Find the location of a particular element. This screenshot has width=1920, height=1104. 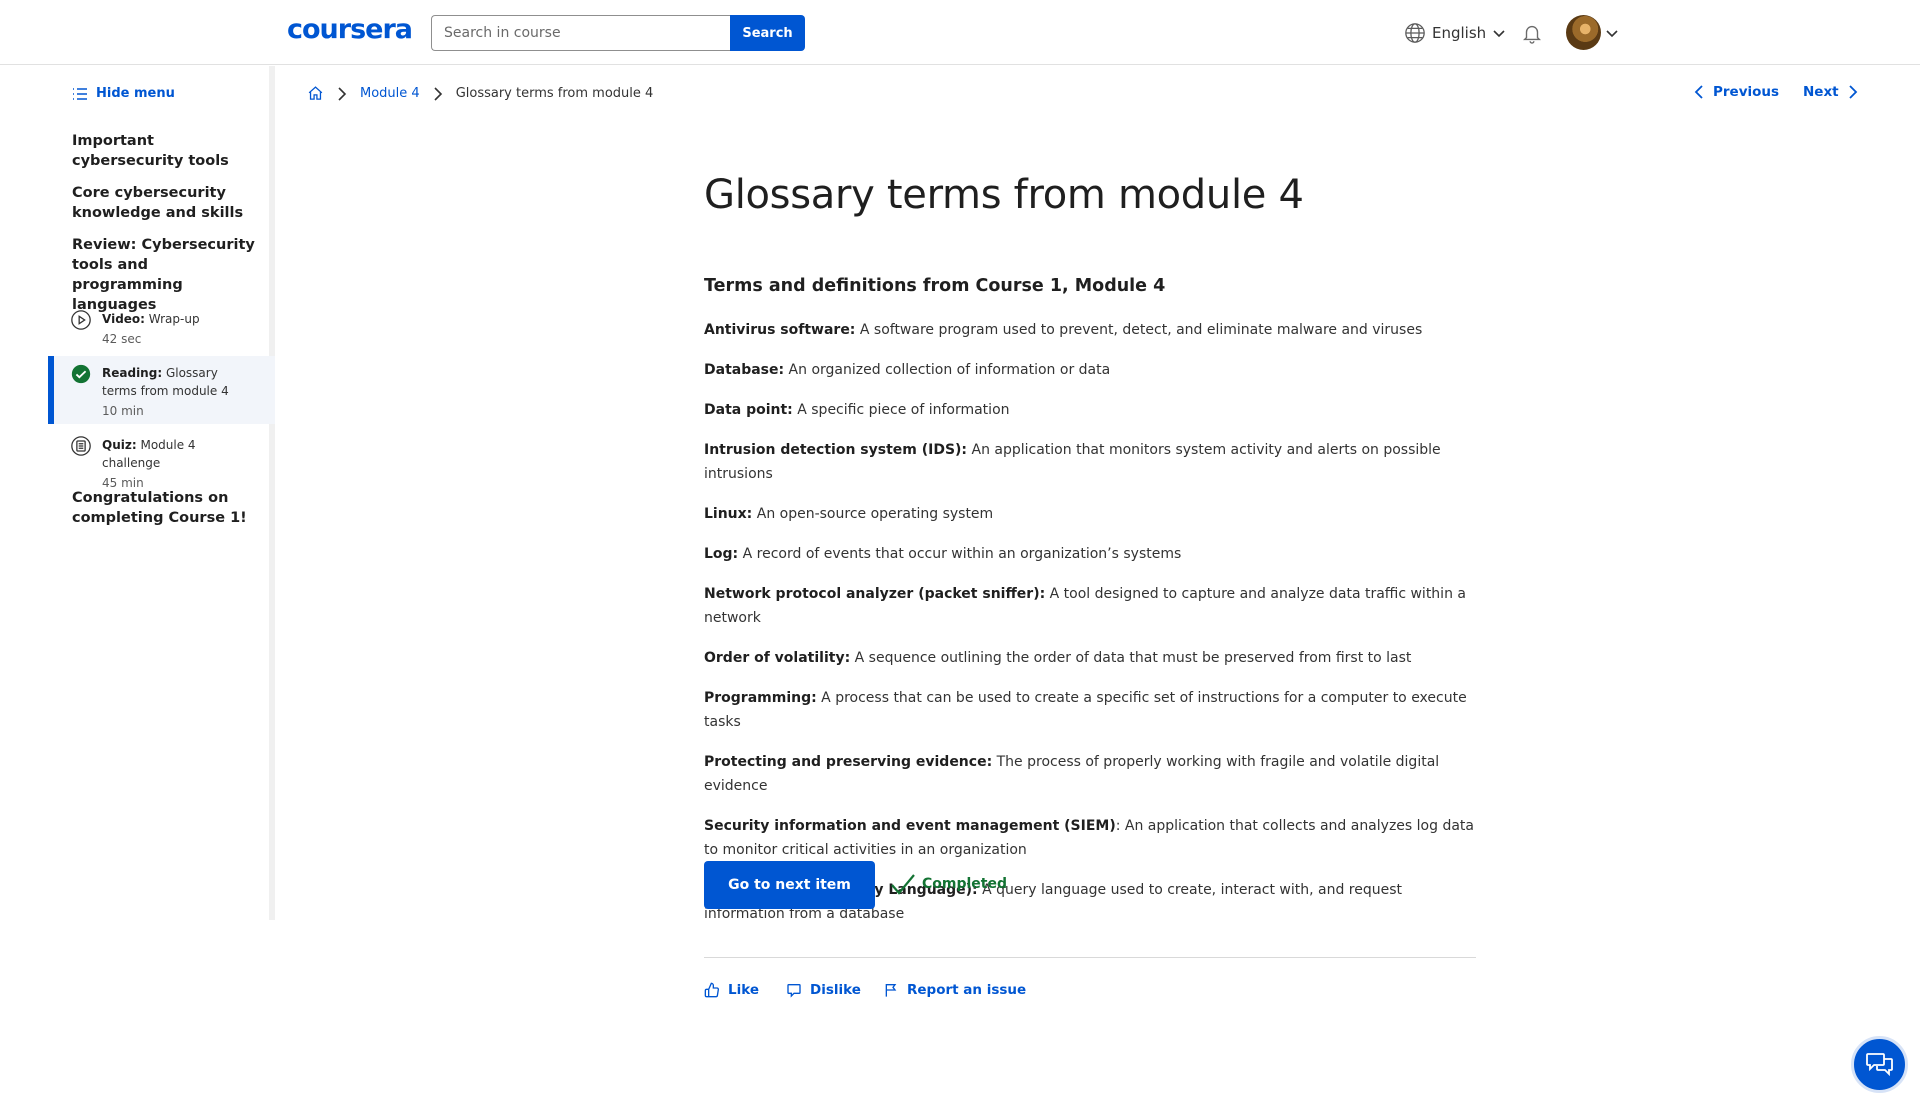

item-duration: 42 sec is located at coordinates (122, 339).